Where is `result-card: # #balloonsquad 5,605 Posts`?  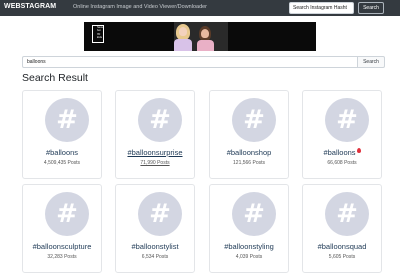 result-card: # #balloonsquad 5,605 Posts is located at coordinates (342, 228).